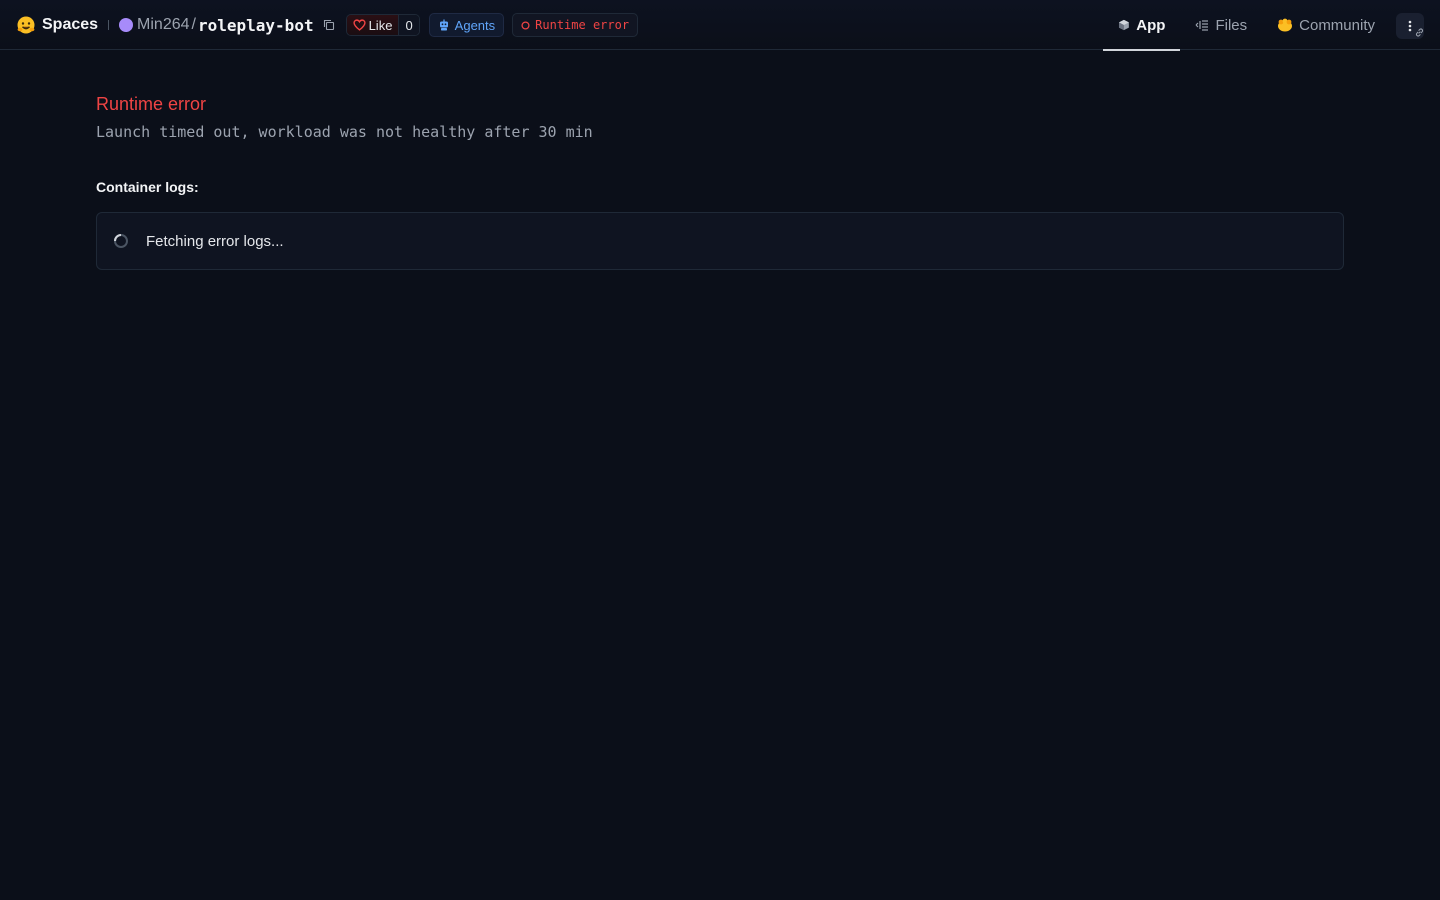  I want to click on files-icon, so click(1202, 25).